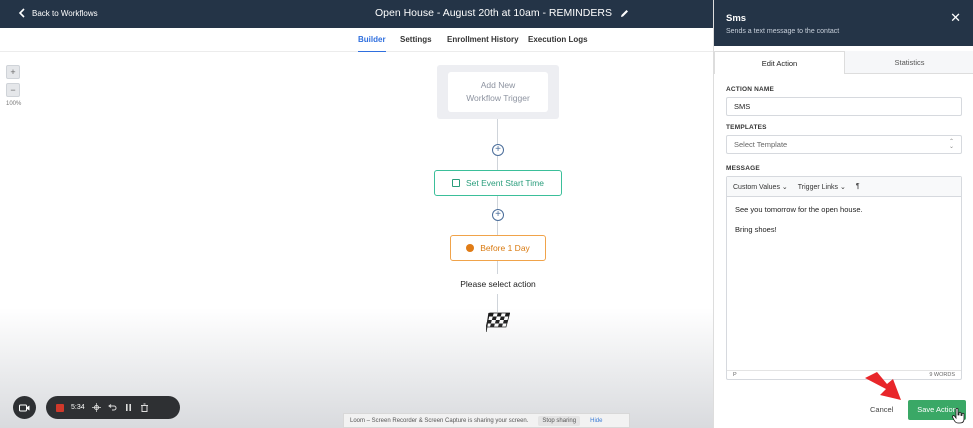  What do you see at coordinates (498, 284) in the screenshot?
I see `select-action-node: Please select action` at bounding box center [498, 284].